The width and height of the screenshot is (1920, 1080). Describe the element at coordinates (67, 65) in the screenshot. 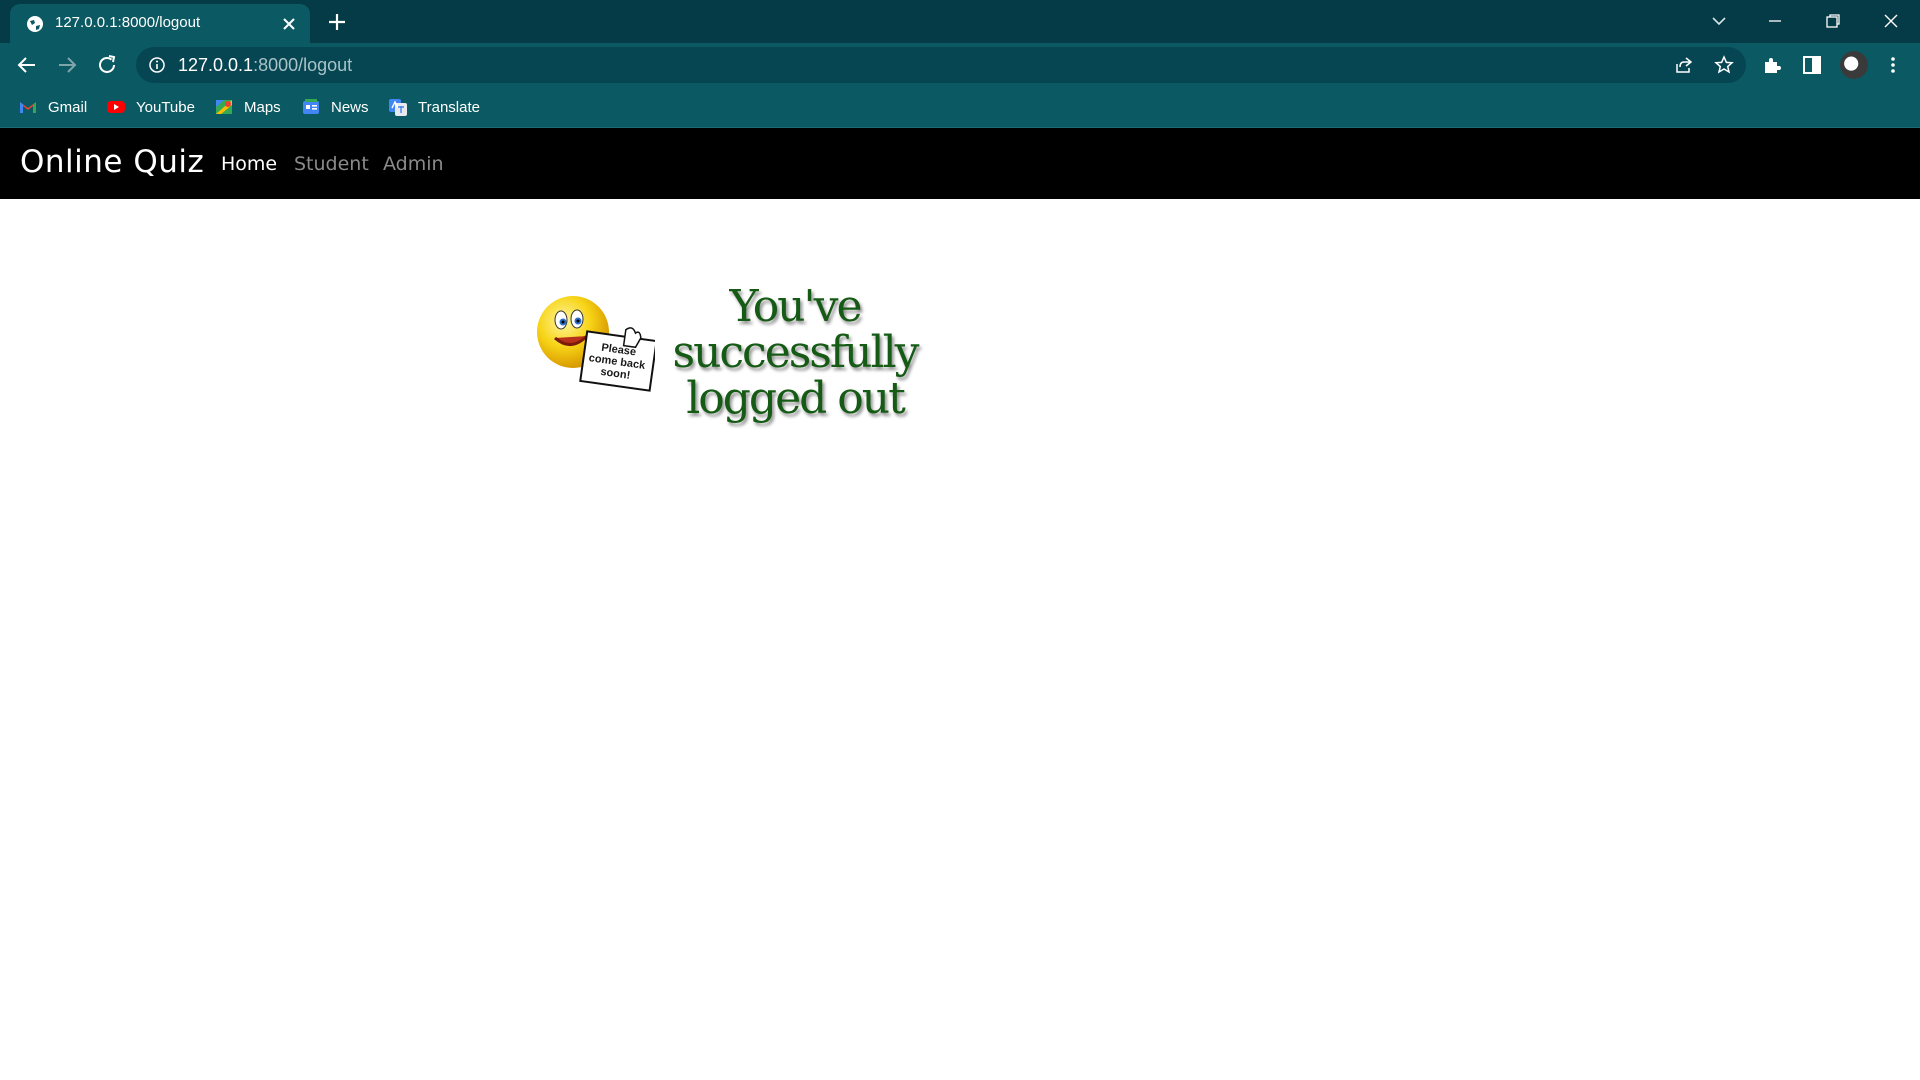

I see `forward-arrow-icon` at that location.